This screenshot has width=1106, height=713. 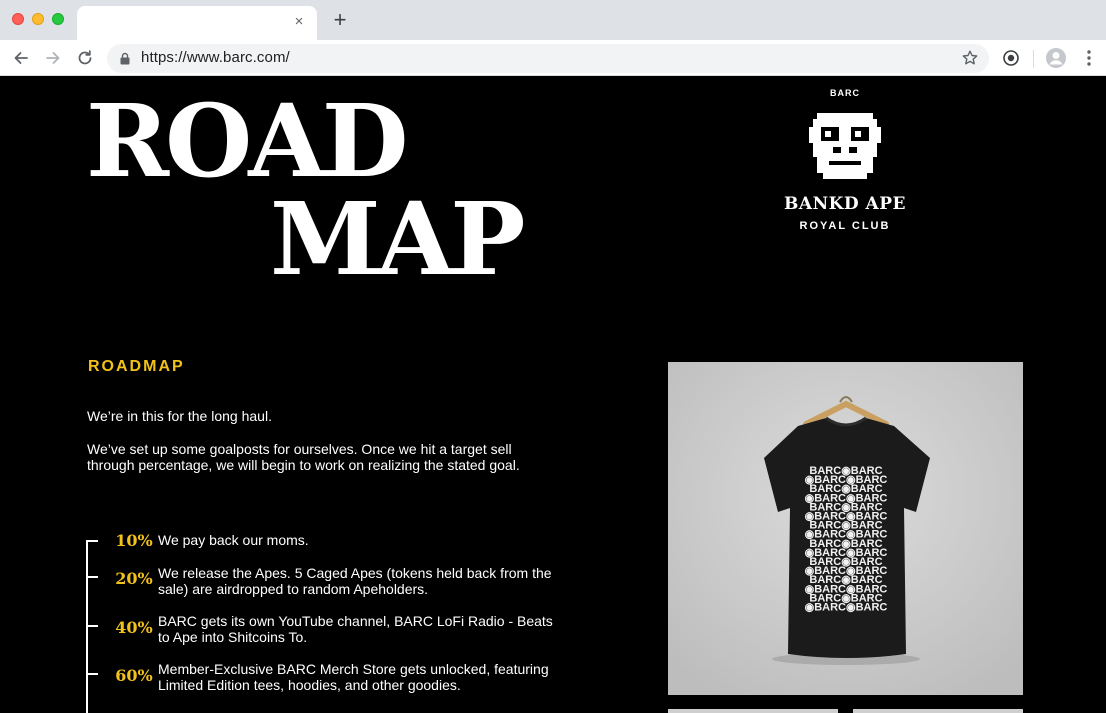 What do you see at coordinates (197, 23) in the screenshot?
I see `browser-tab: ×` at bounding box center [197, 23].